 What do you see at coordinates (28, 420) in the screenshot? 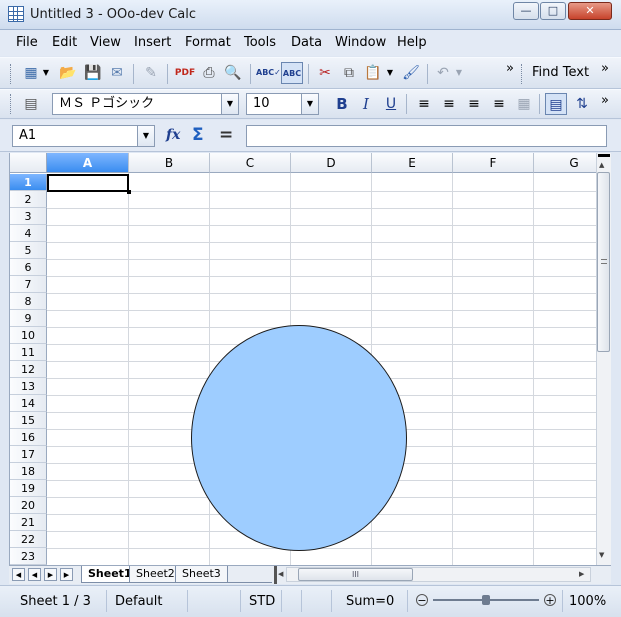
I see `row-header-15: 15` at bounding box center [28, 420].